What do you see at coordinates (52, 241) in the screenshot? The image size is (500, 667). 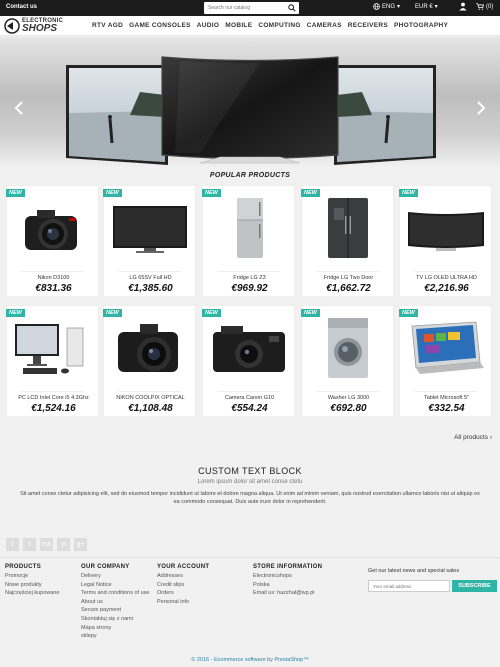 I see `product-card: NEW Nikon D3100 €831.36` at bounding box center [52, 241].